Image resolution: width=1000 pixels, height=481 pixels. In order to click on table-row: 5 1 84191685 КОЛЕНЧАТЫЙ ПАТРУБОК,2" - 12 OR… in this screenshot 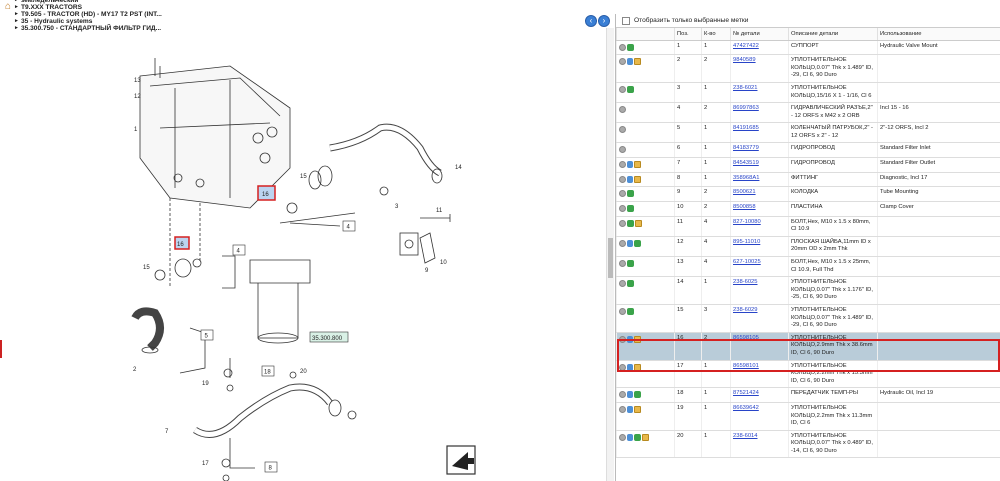, I will do `click(808, 133)`.